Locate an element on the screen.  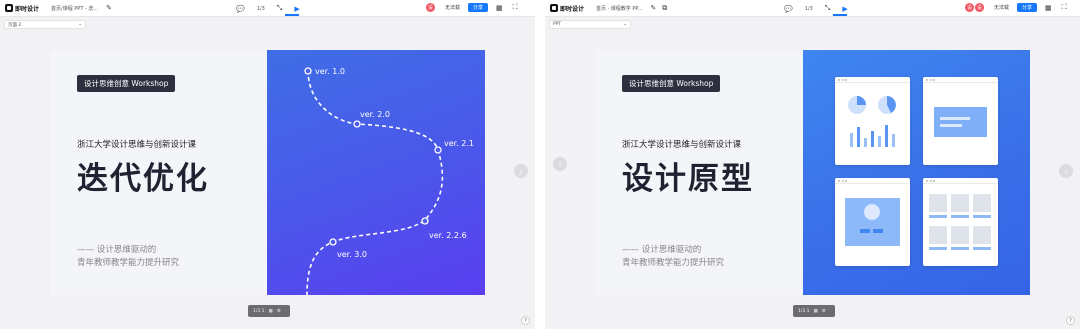
list-wireframe-graphic is located at coordinates (960, 222).